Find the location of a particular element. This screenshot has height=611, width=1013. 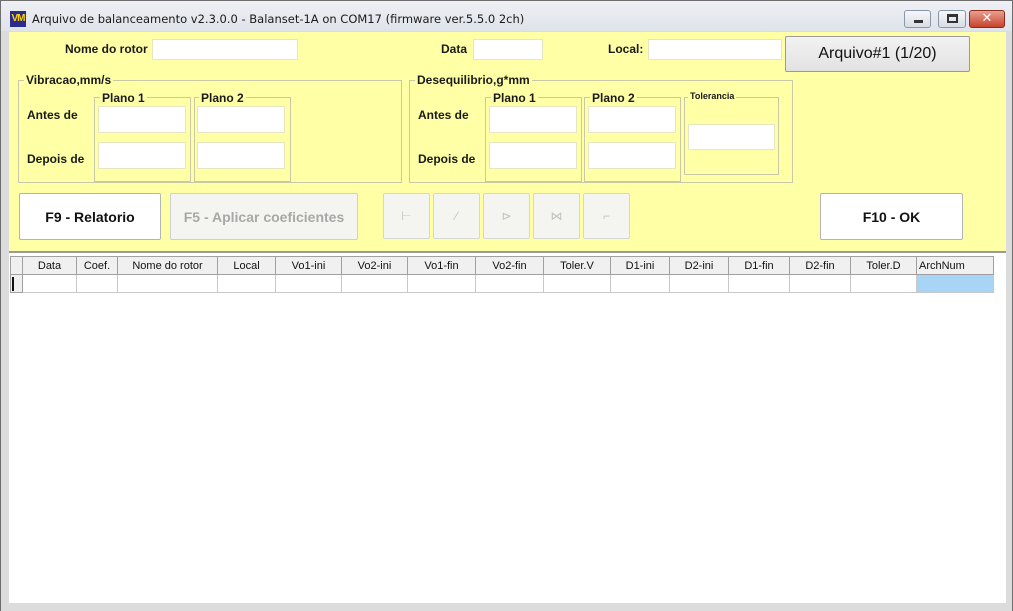

imb-p1-after-field is located at coordinates (533, 155).